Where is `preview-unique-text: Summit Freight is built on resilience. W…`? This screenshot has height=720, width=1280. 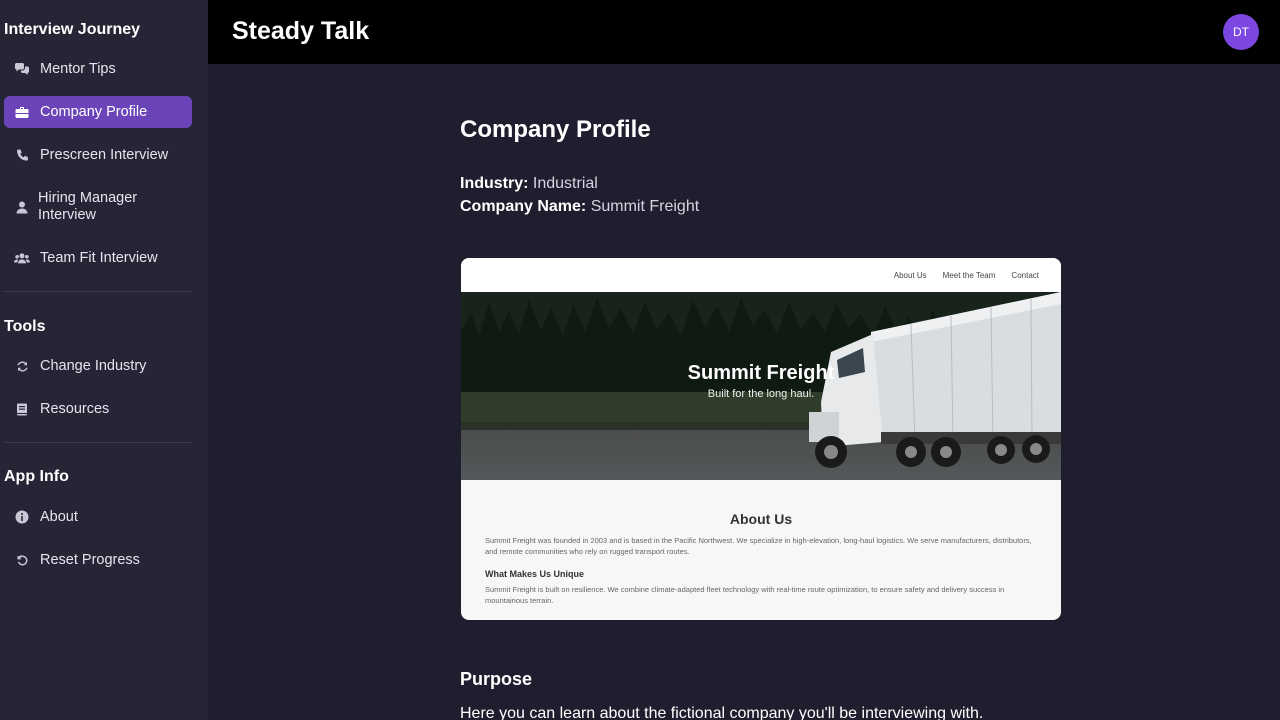
preview-unique-text: Summit Freight is built on resilience. W… is located at coordinates (745, 595).